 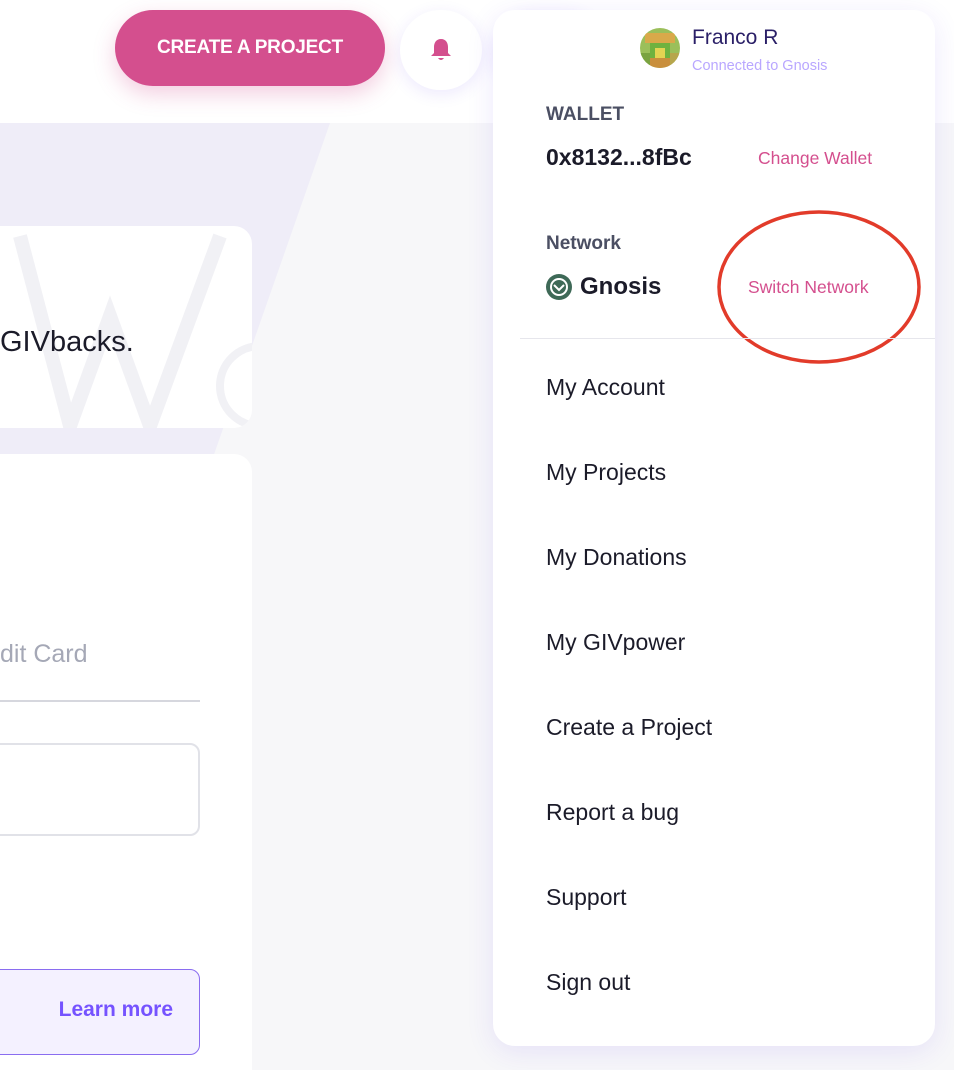 I want to click on info-banner: Learn more, so click(x=100, y=1012).